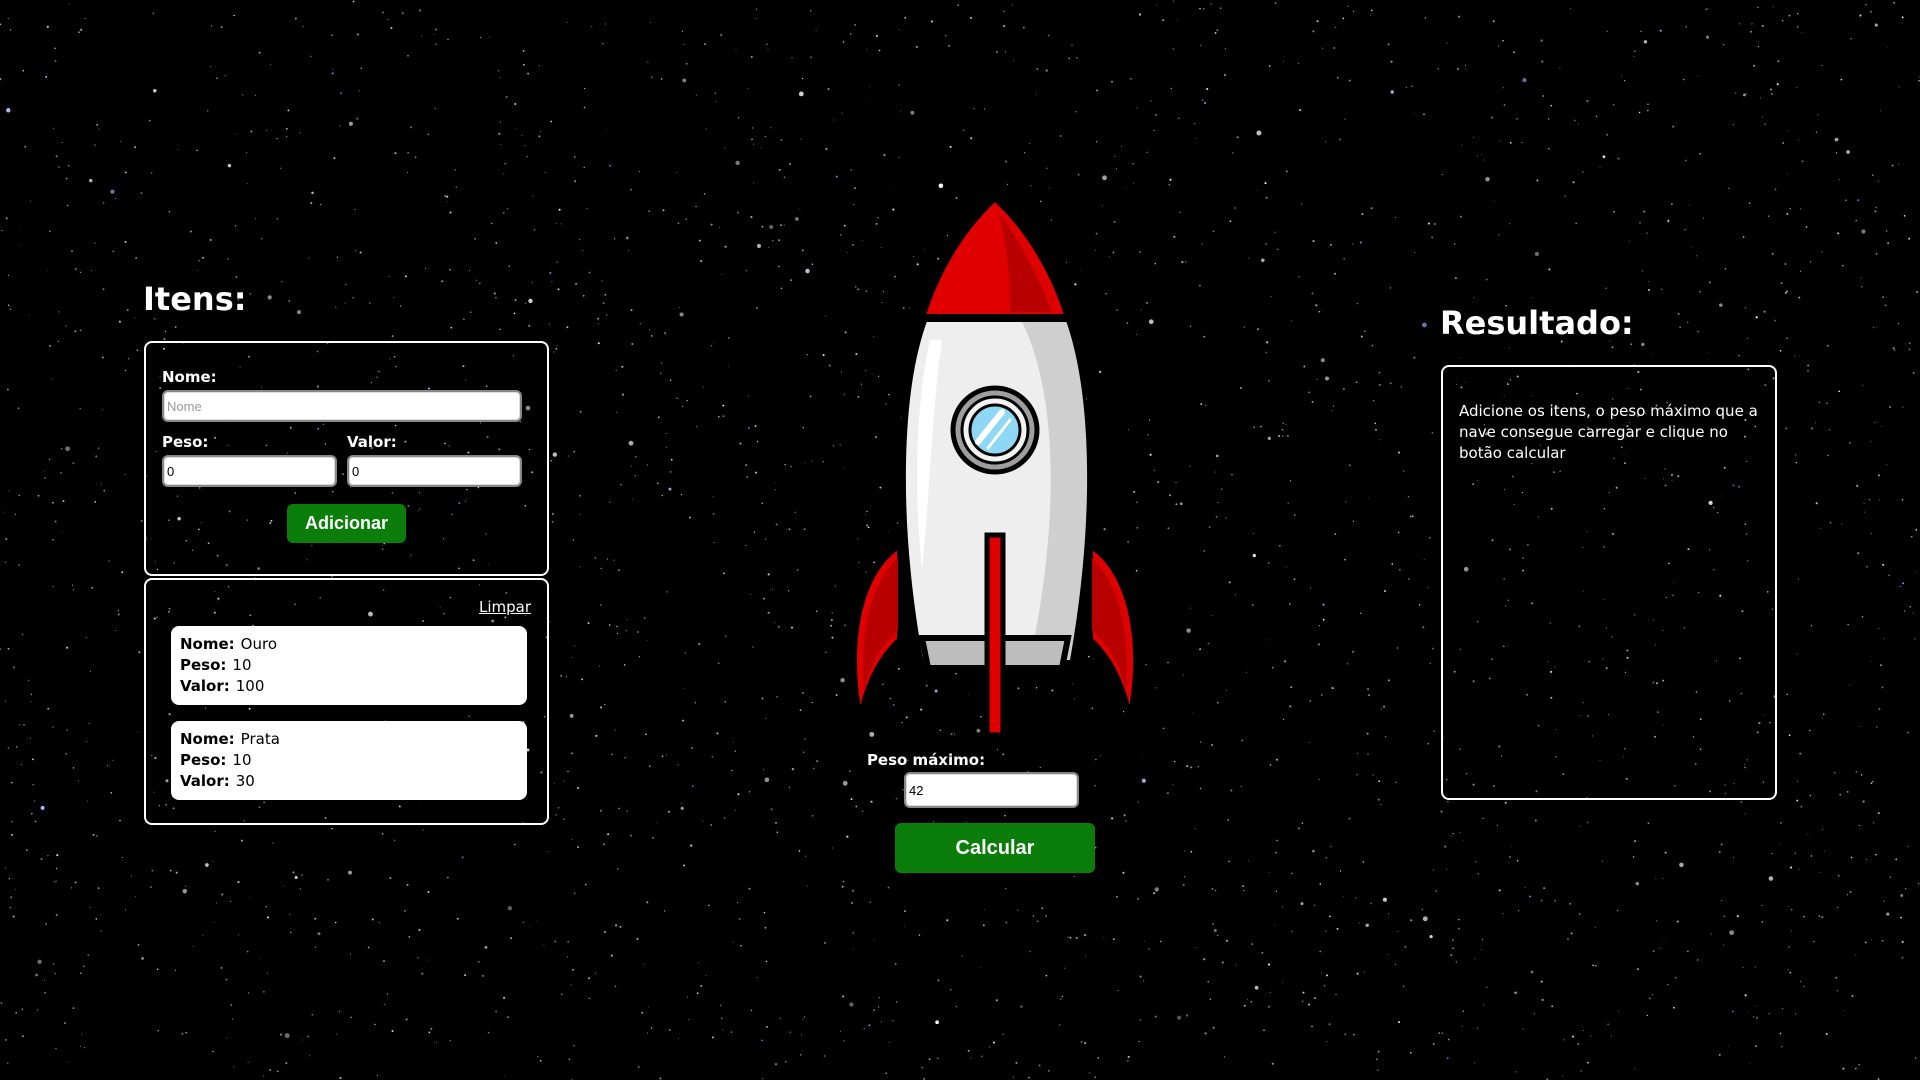  Describe the element at coordinates (434, 471) in the screenshot. I see `value-input` at that location.